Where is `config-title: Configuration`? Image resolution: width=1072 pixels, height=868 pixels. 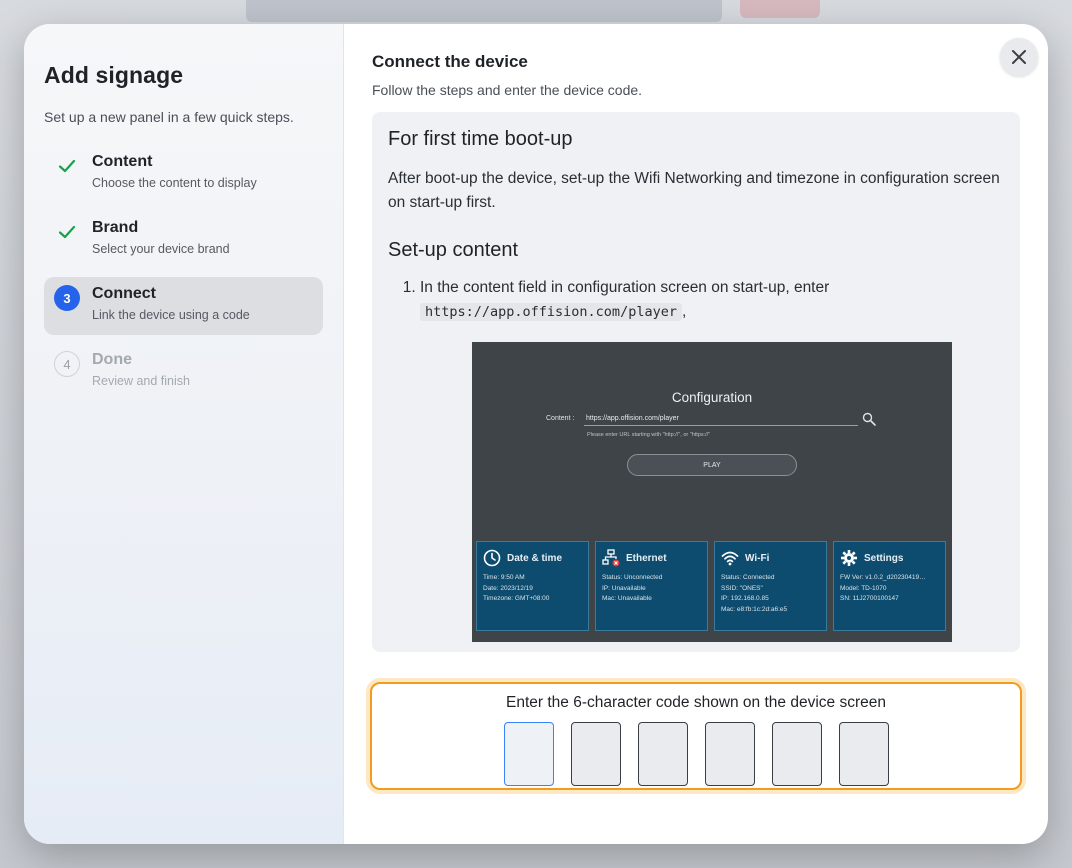 config-title: Configuration is located at coordinates (712, 397).